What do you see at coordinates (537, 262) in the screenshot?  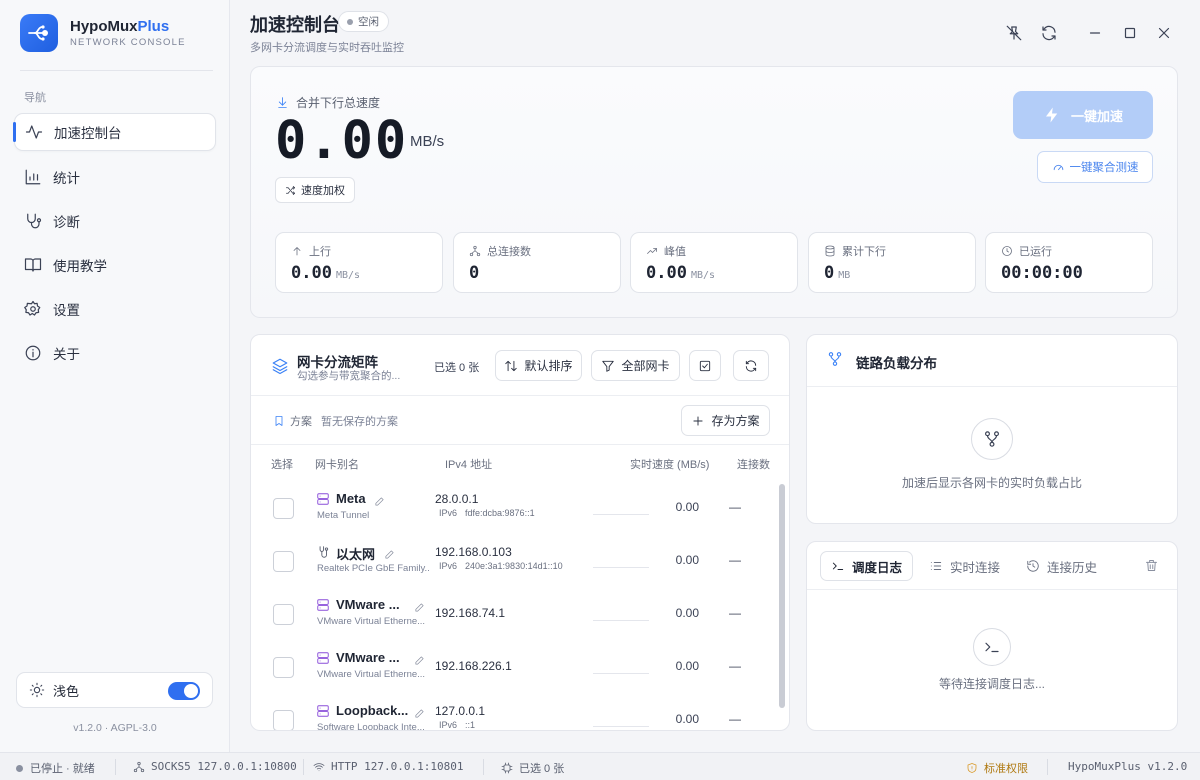 I see `stat-connections: 总连接数 0` at bounding box center [537, 262].